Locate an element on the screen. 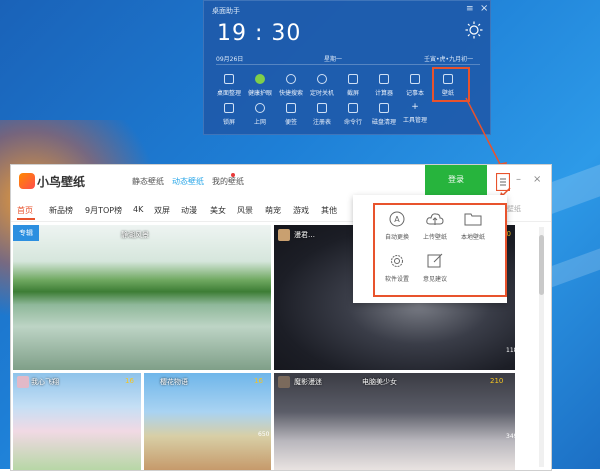 The height and width of the screenshot is (471, 600). tool-eye-care: 健康护眼 is located at coordinates (260, 85).